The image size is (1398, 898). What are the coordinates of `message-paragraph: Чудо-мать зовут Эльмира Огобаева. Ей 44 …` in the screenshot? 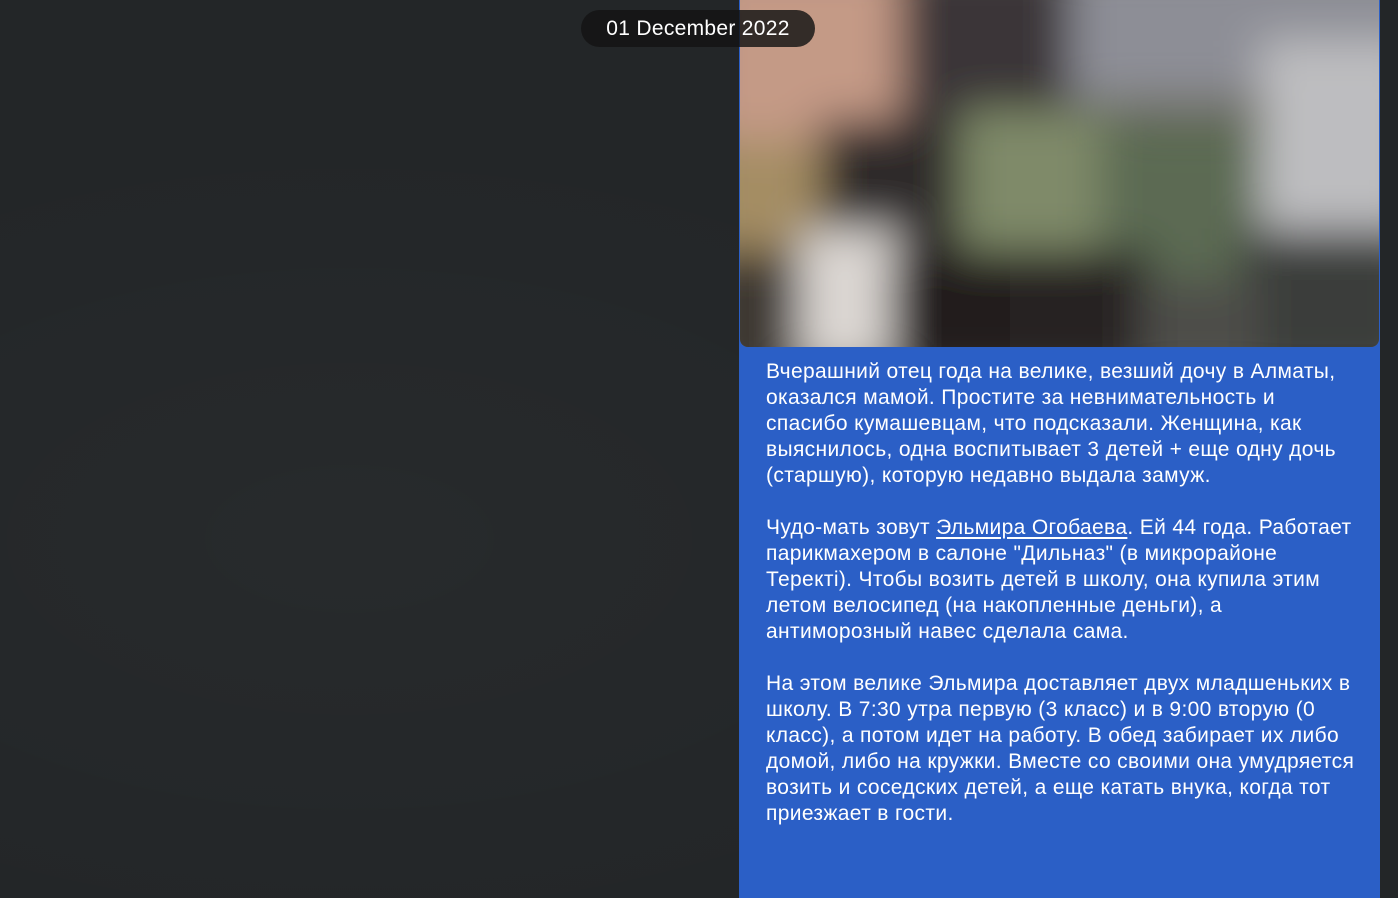 It's located at (1061, 580).